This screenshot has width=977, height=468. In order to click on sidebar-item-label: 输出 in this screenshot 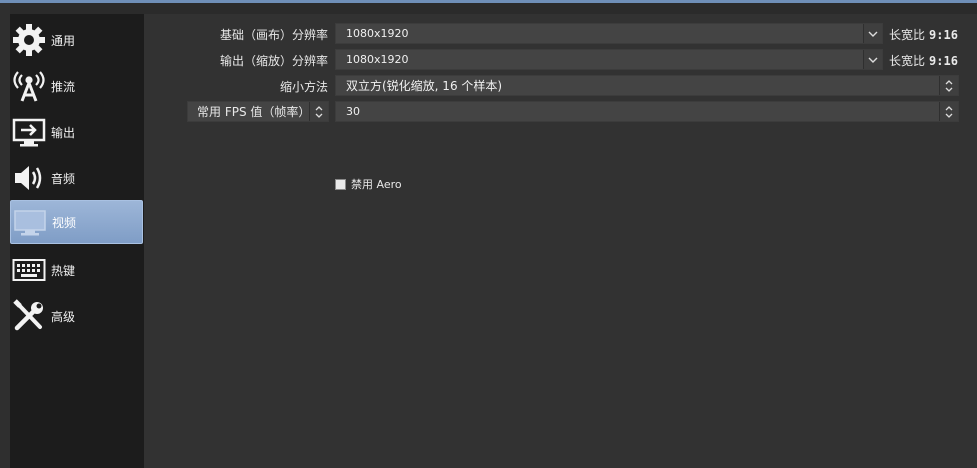, I will do `click(63, 132)`.